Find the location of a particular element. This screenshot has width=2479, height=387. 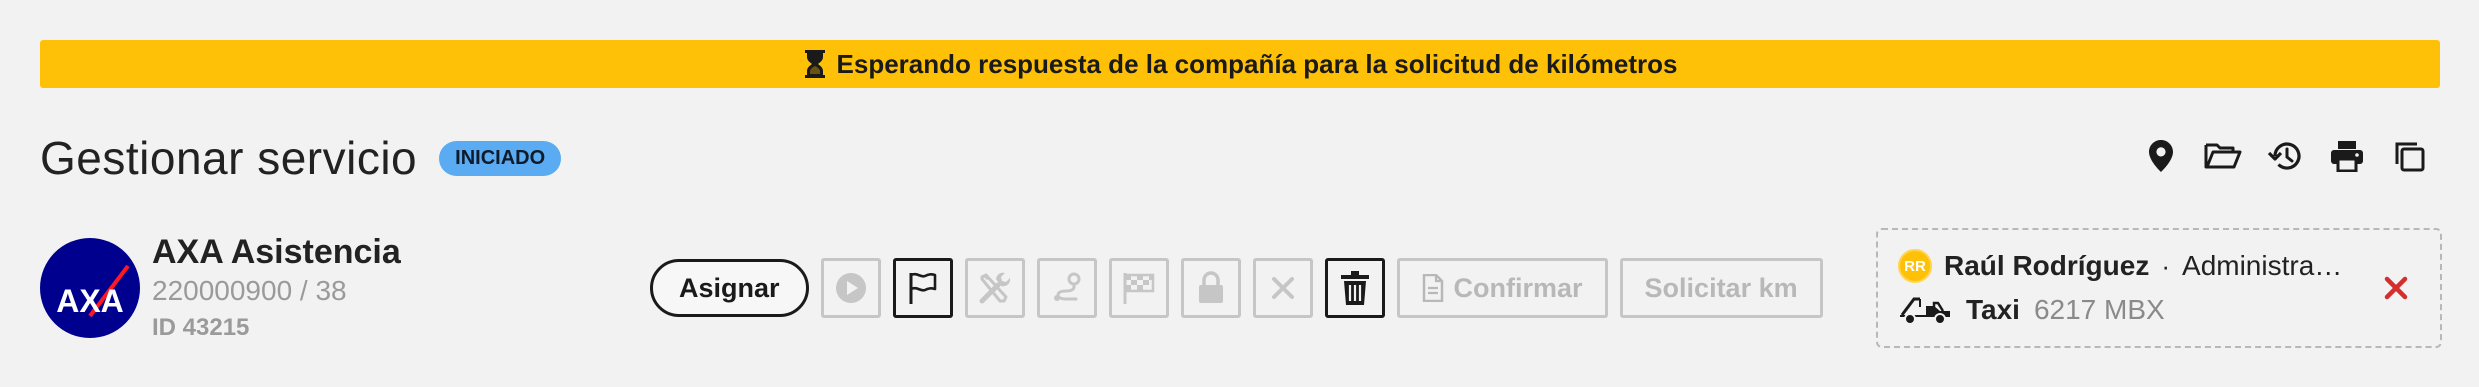

lock-icon is located at coordinates (1210, 287).